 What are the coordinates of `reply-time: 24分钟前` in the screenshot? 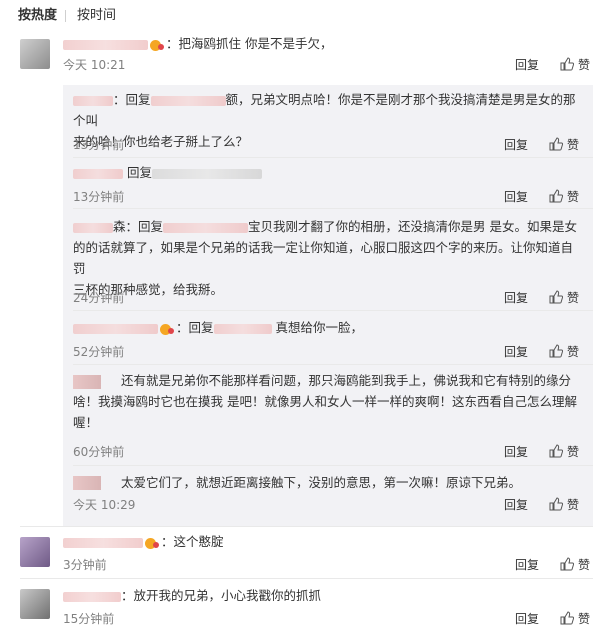 It's located at (99, 298).